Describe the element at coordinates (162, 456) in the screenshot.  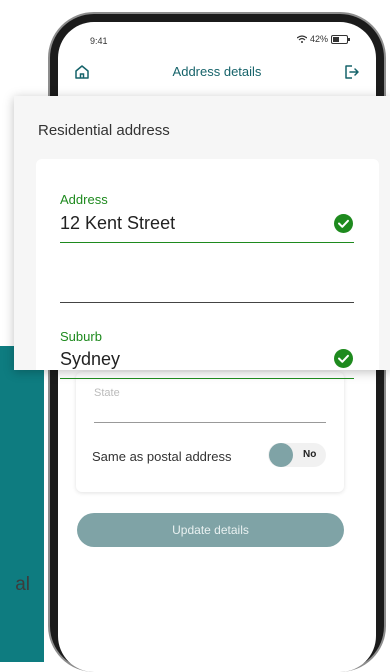
I see `same-as-postal-label: Same as postal address` at that location.